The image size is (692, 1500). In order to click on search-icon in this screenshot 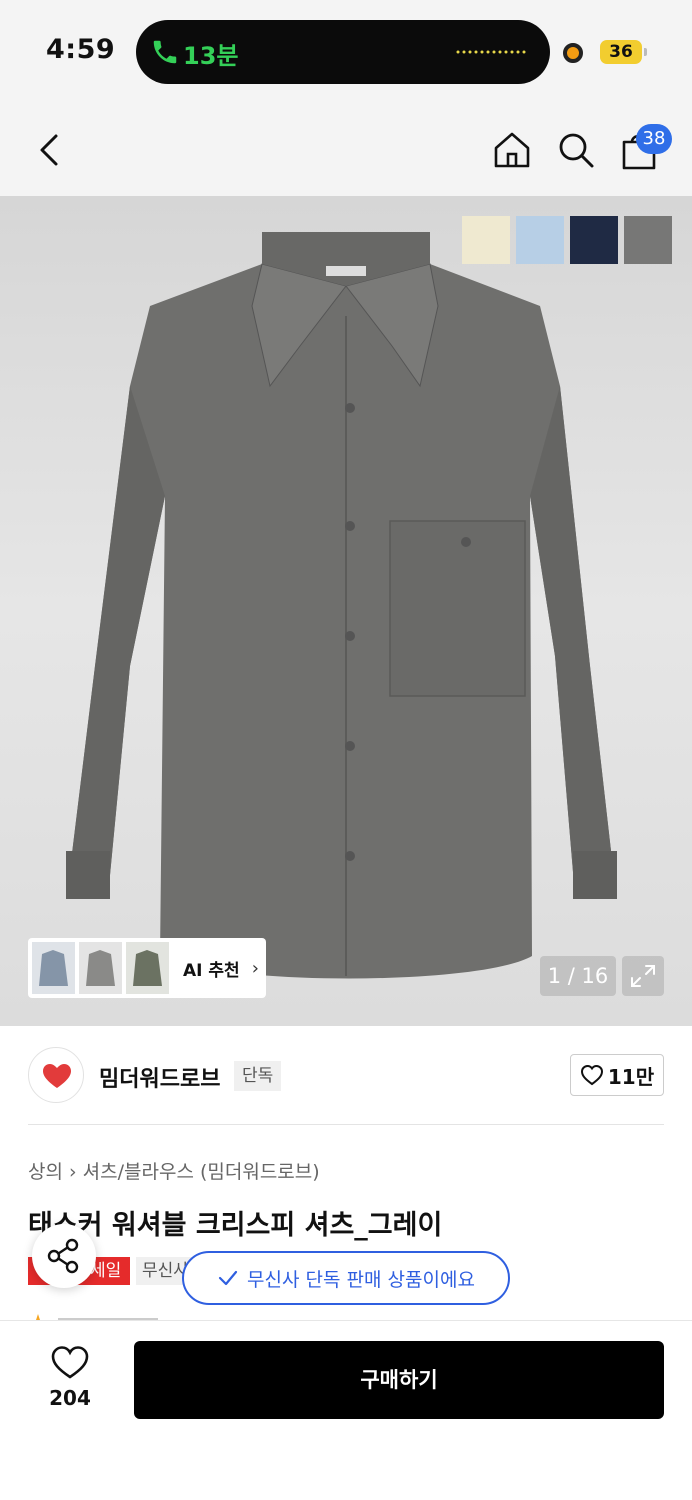, I will do `click(576, 150)`.